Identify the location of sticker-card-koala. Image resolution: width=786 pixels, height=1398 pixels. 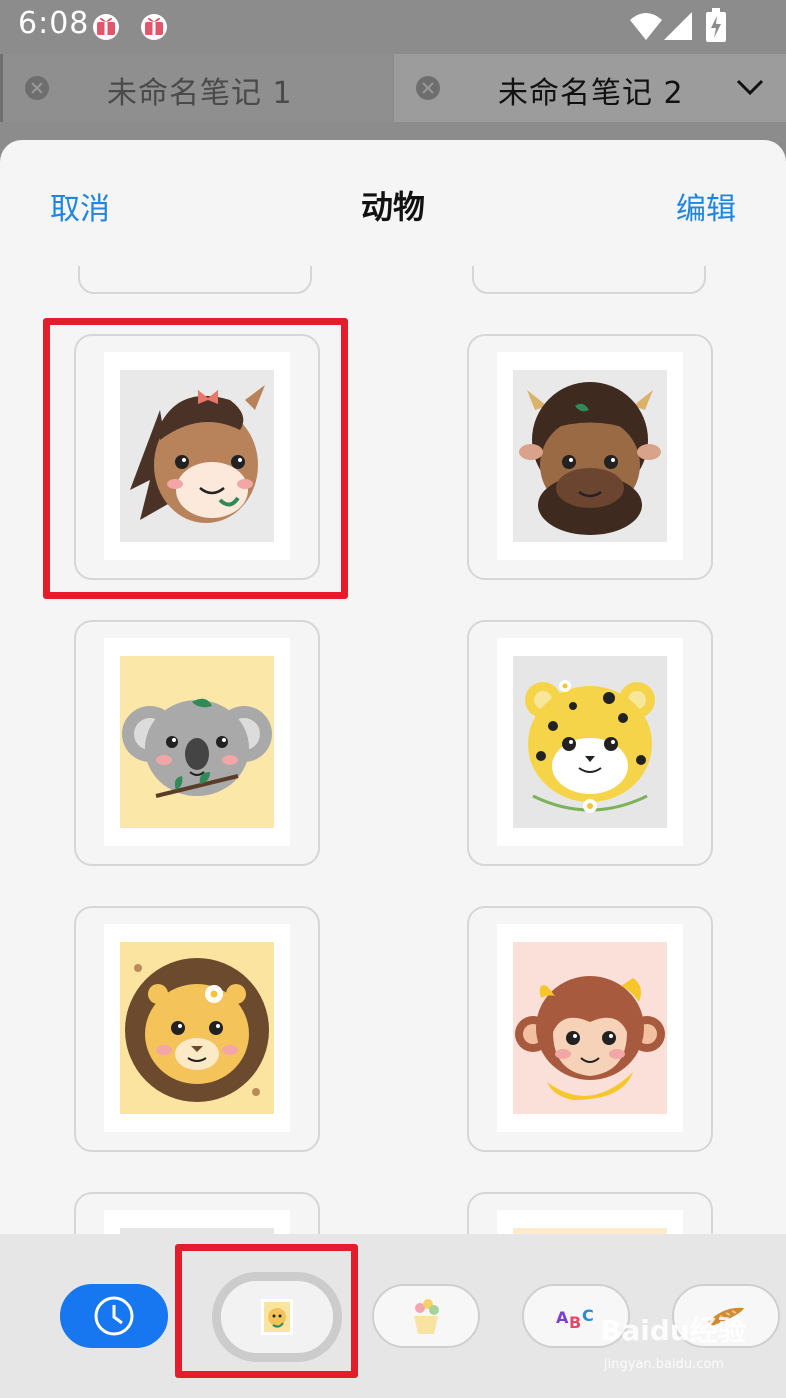
(197, 743).